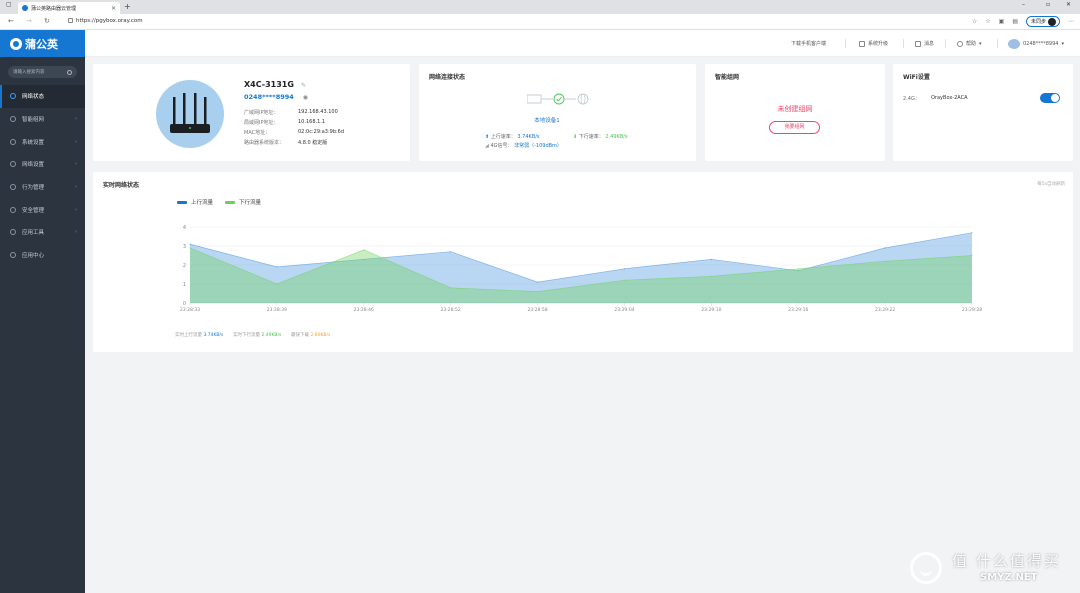 This screenshot has height=593, width=1080. I want to click on sidebar-item-network-status: 网络状态, so click(42, 96).